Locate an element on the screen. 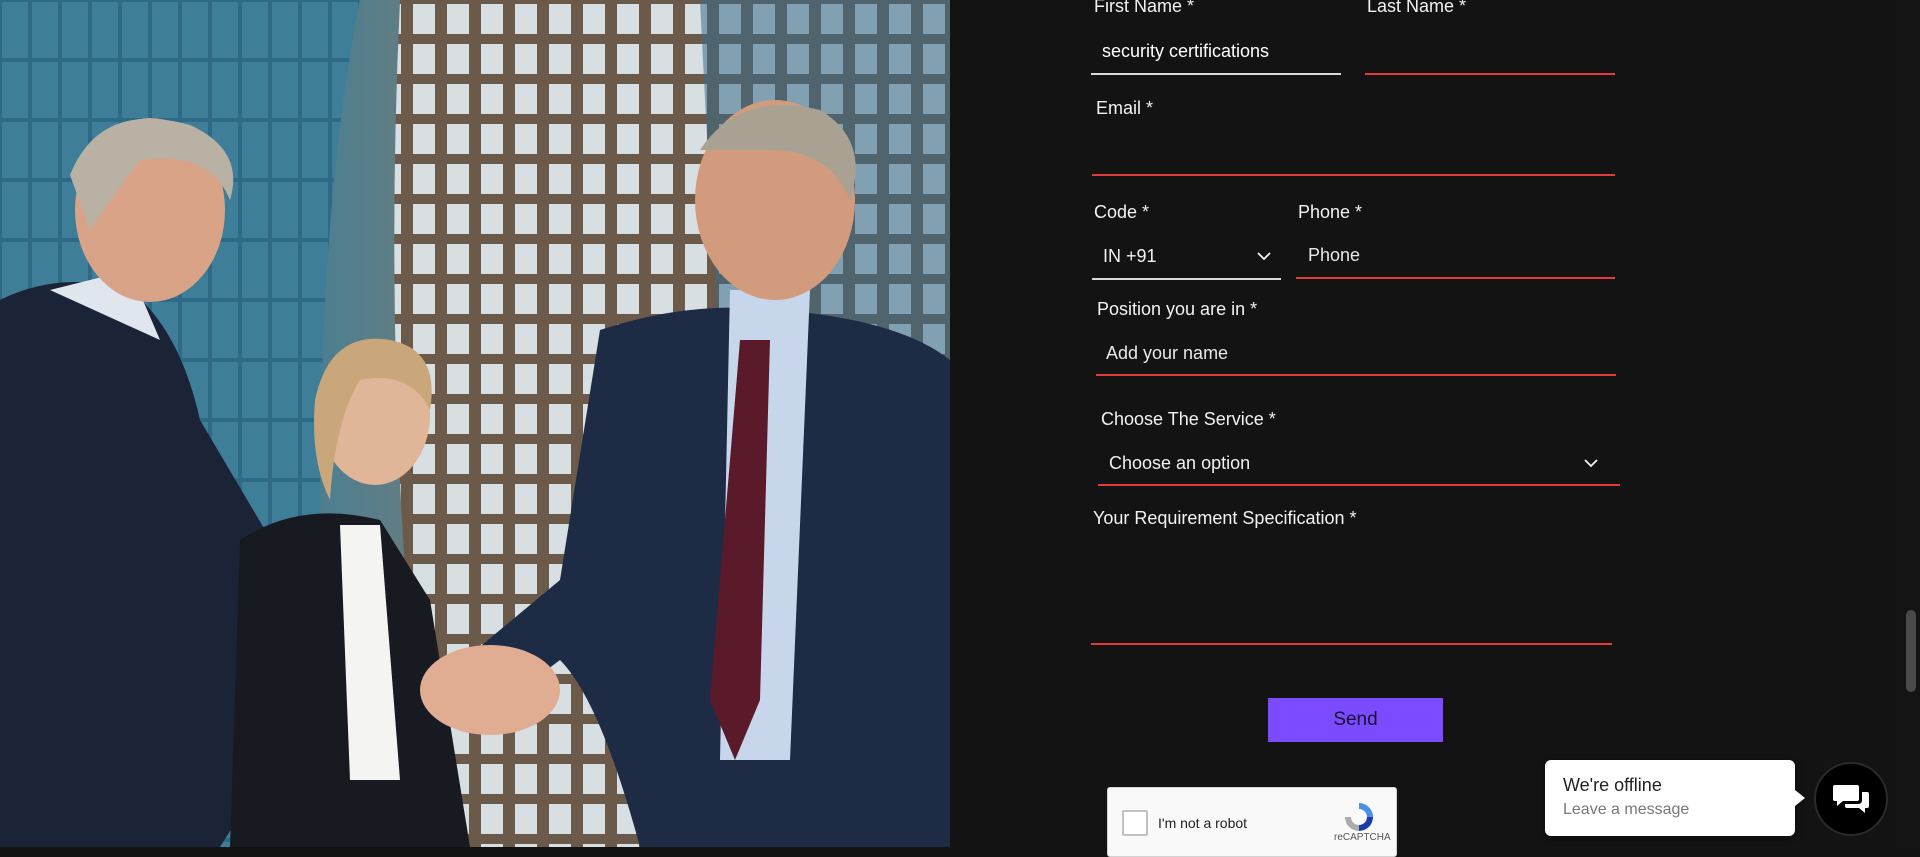 The width and height of the screenshot is (1920, 857). phone-input is located at coordinates (1456, 255).